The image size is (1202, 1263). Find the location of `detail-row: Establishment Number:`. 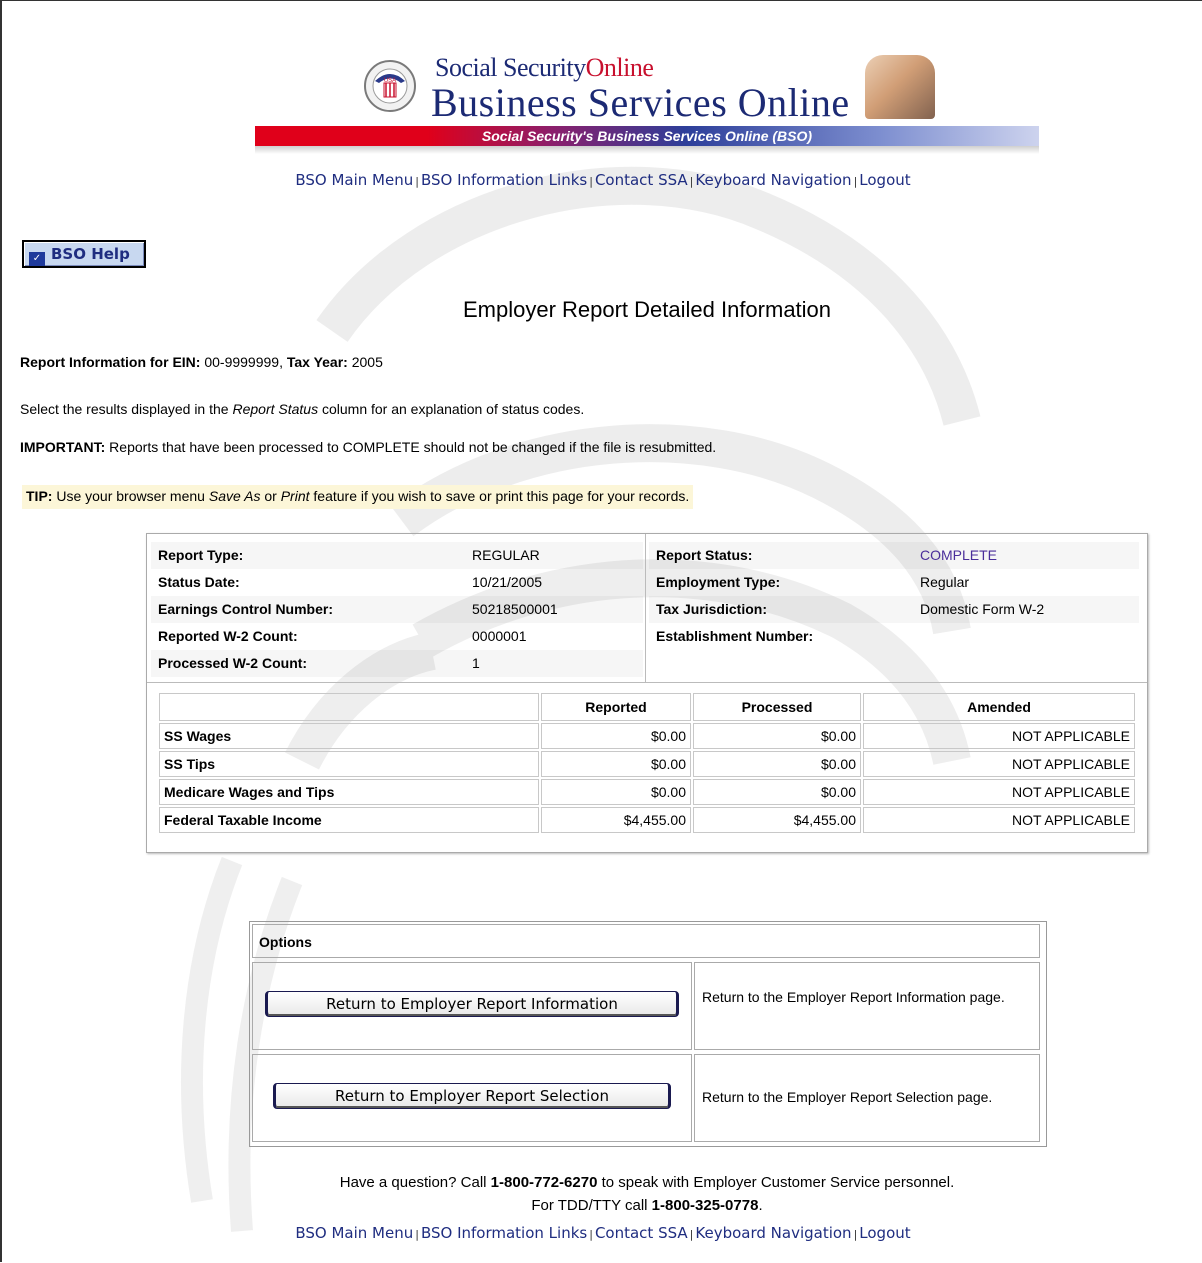

detail-row: Establishment Number: is located at coordinates (735, 636).